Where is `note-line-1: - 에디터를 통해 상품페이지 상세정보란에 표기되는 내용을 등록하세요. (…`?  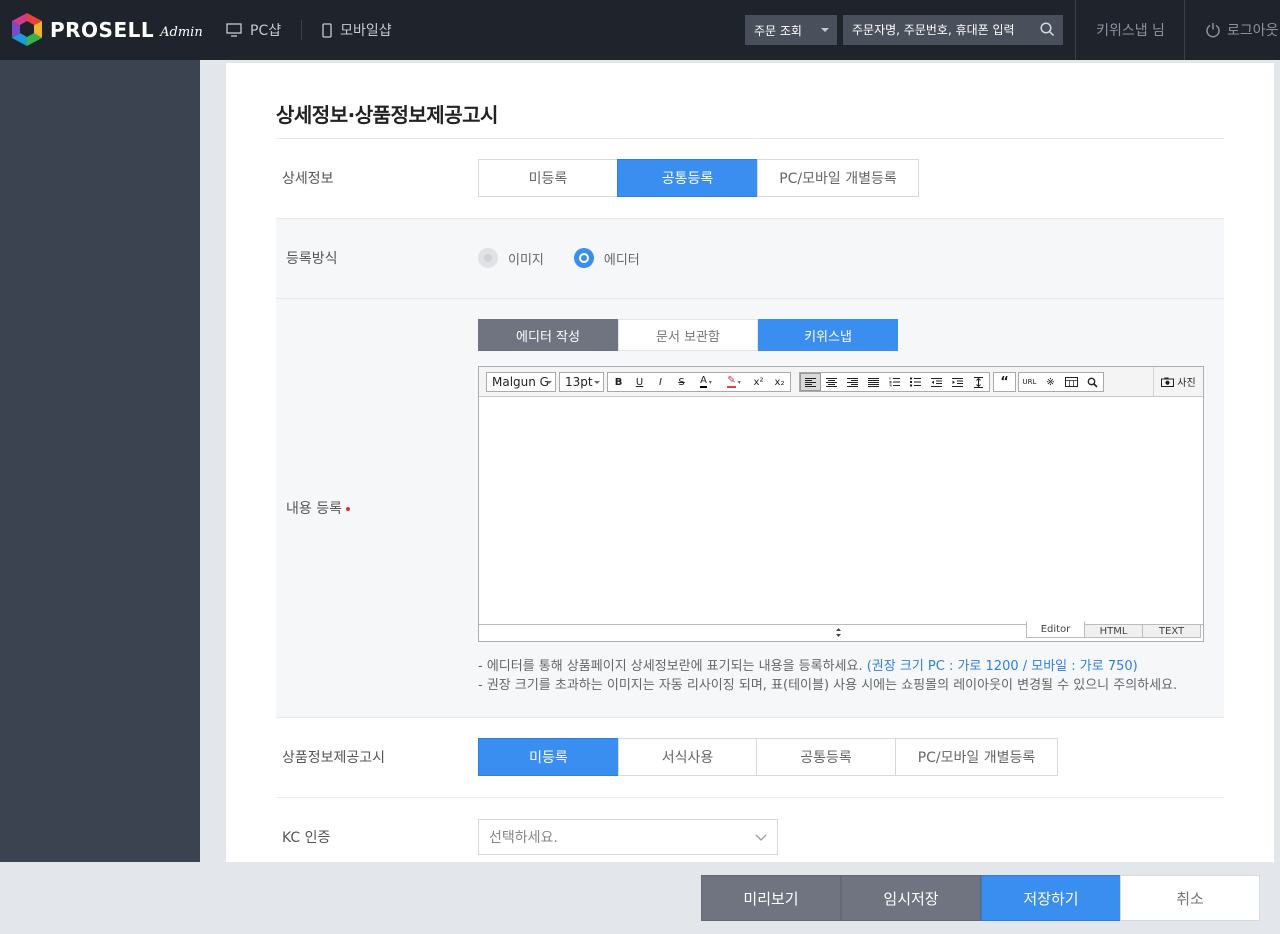 note-line-1: - 에디터를 통해 상품페이지 상세정보란에 표기되는 내용을 등록하세요. (… is located at coordinates (827, 666).